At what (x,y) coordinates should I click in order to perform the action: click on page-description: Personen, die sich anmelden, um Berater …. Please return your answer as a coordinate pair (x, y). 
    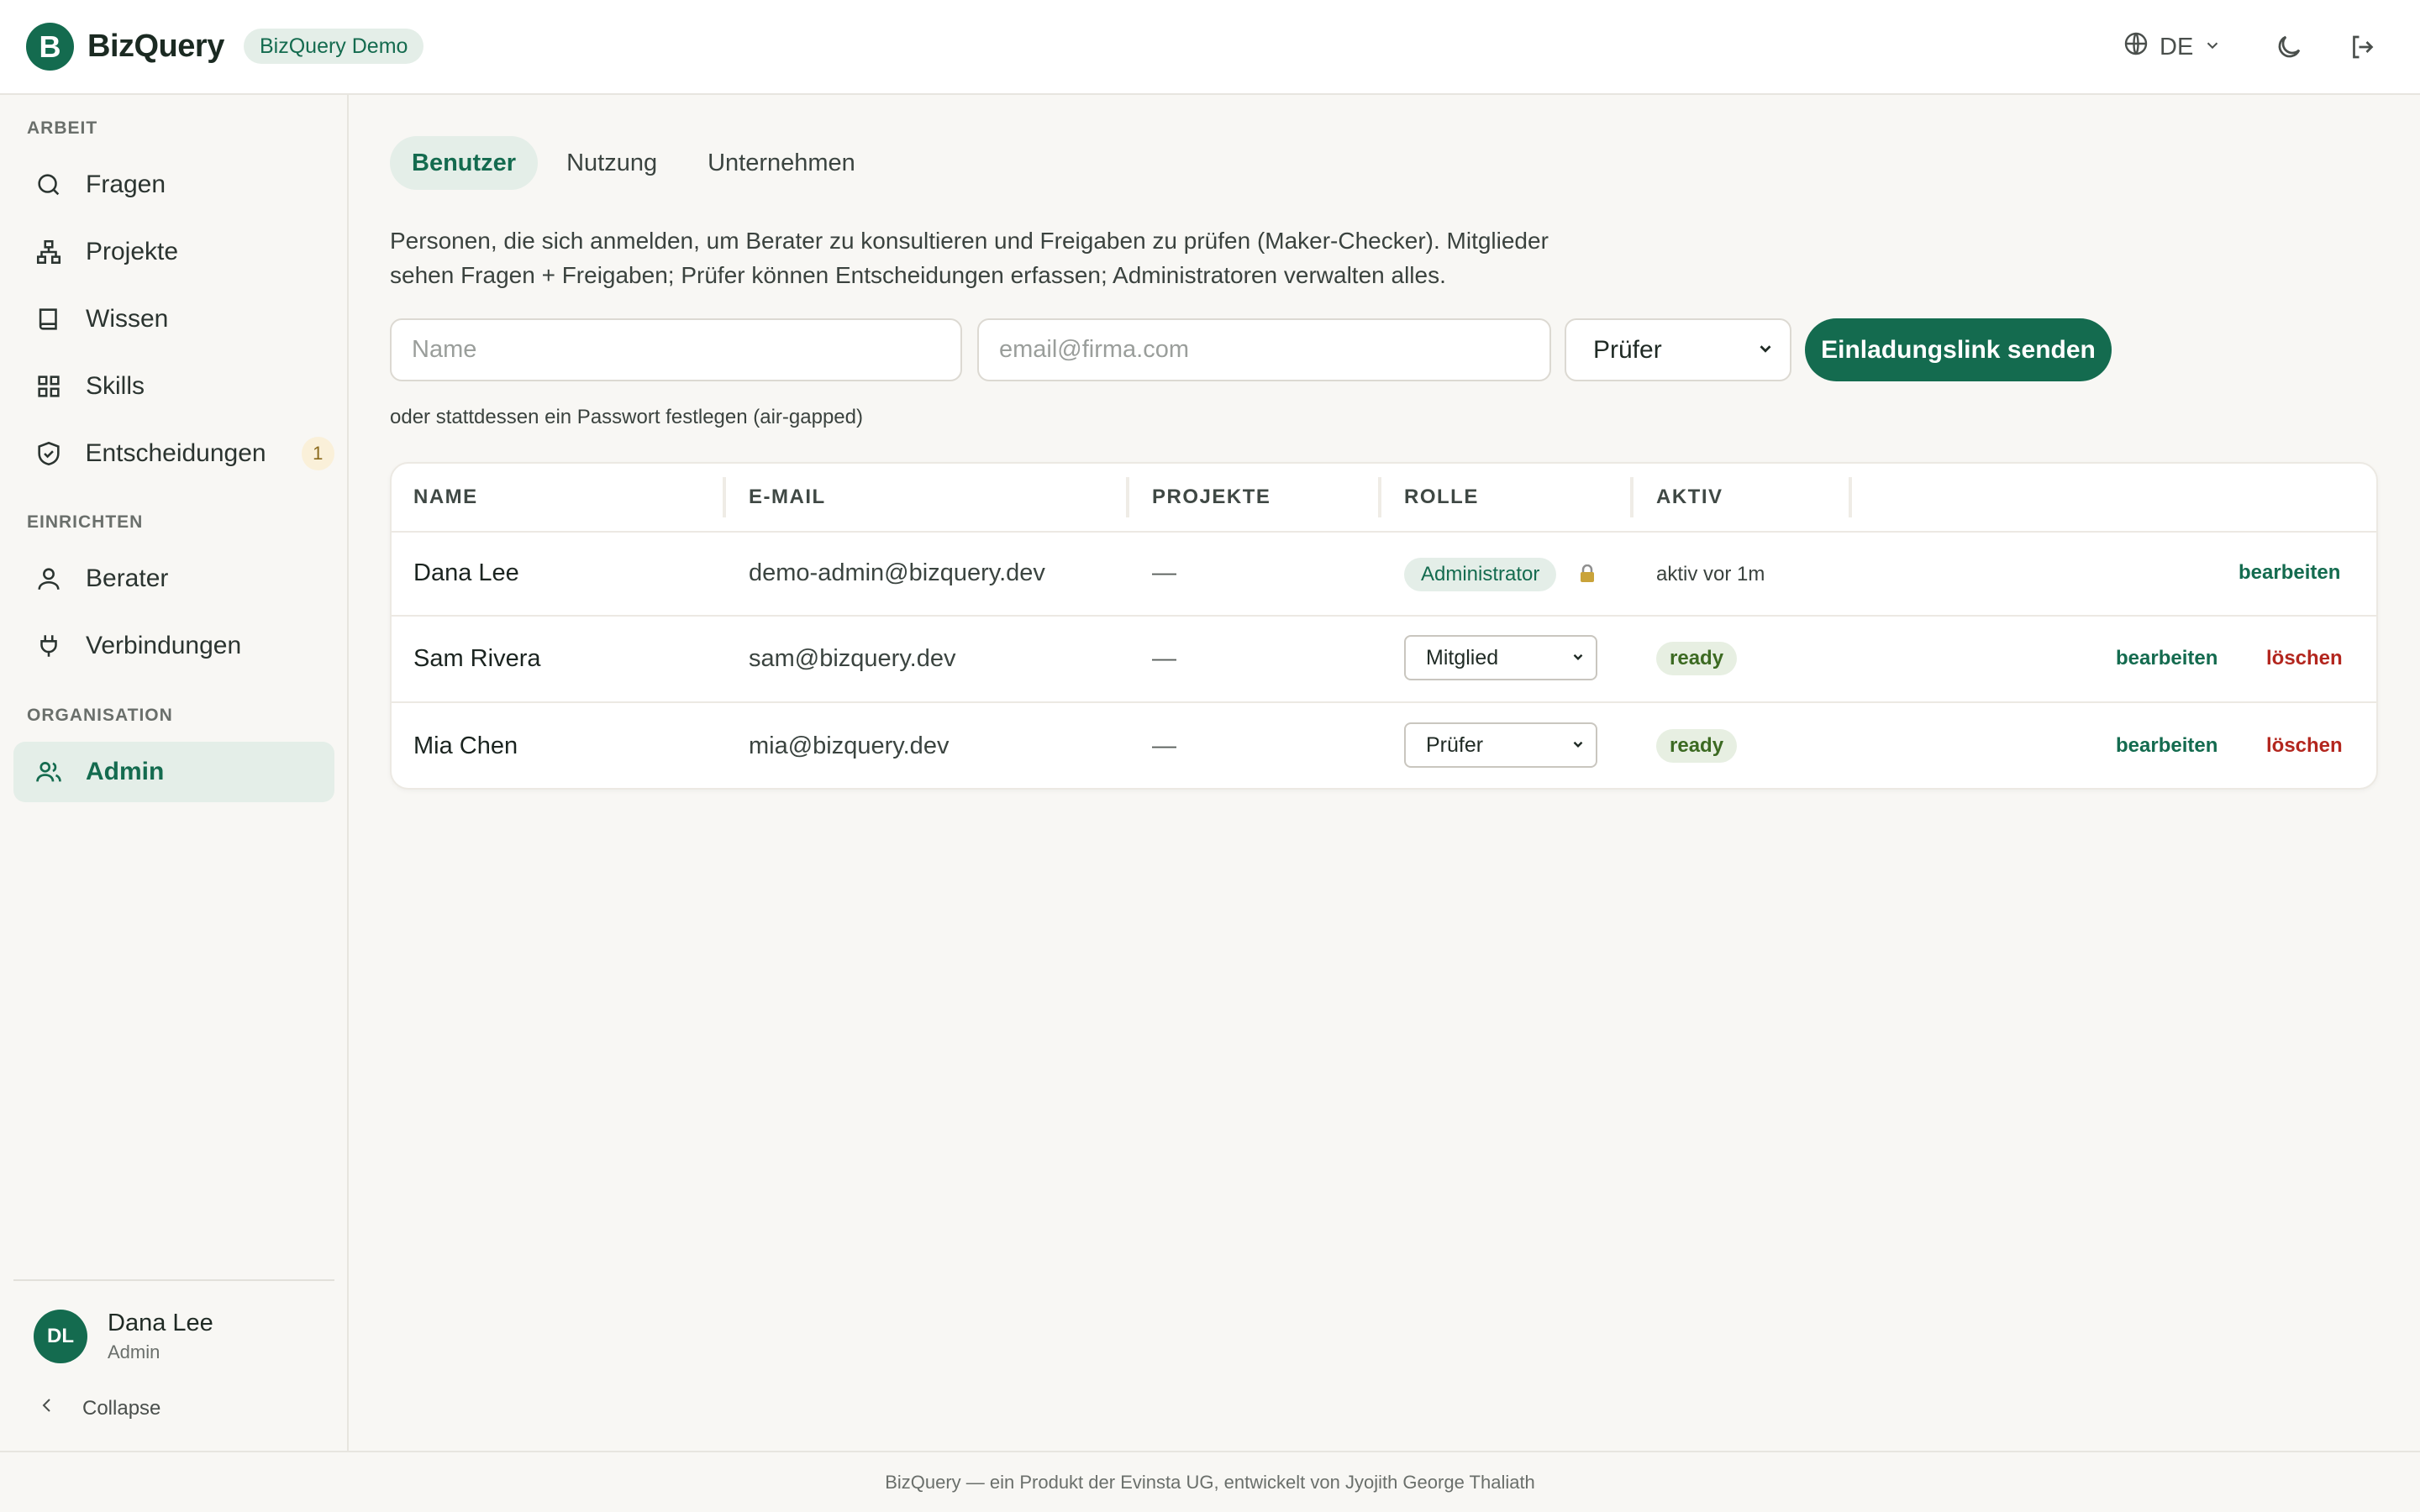
    Looking at the image, I should click on (1037, 257).